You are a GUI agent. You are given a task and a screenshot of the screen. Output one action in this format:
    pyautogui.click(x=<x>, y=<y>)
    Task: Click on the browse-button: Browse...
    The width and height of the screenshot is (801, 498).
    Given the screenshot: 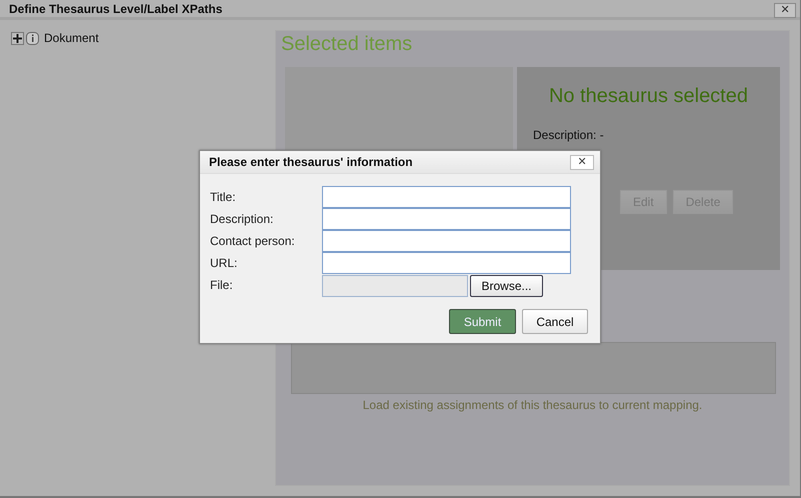 What is the action you would take?
    pyautogui.click(x=506, y=286)
    